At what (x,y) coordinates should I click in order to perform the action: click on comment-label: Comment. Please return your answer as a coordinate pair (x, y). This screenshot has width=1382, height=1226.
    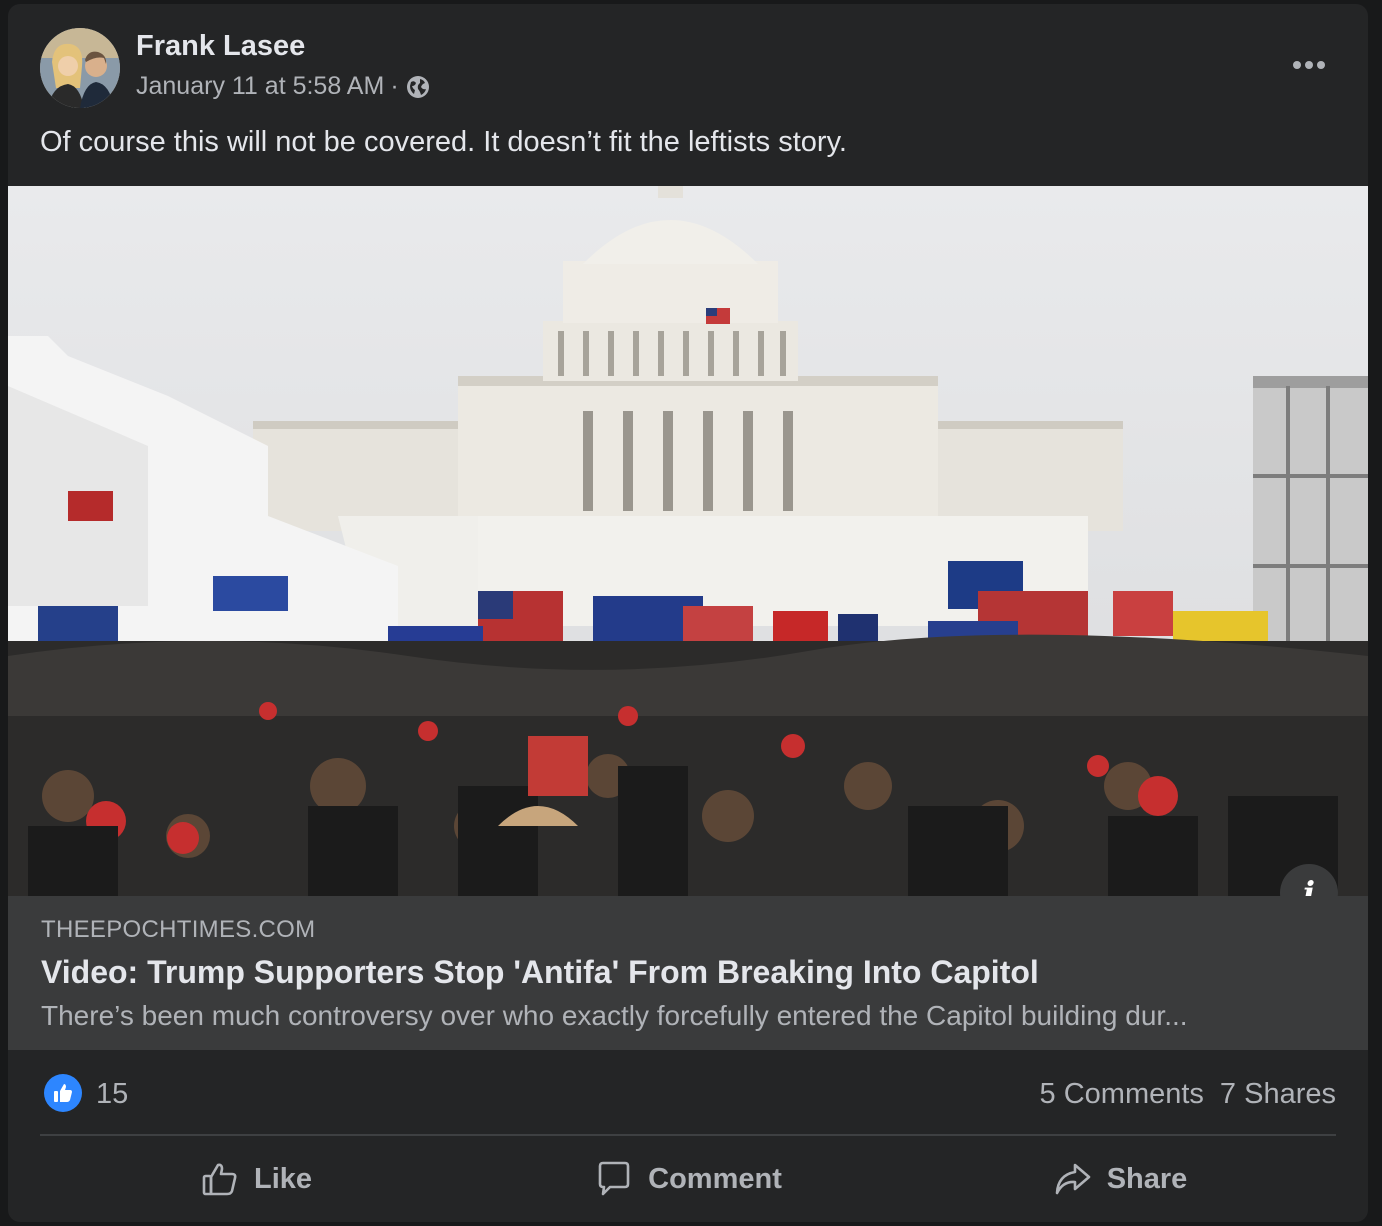
    Looking at the image, I should click on (715, 1178).